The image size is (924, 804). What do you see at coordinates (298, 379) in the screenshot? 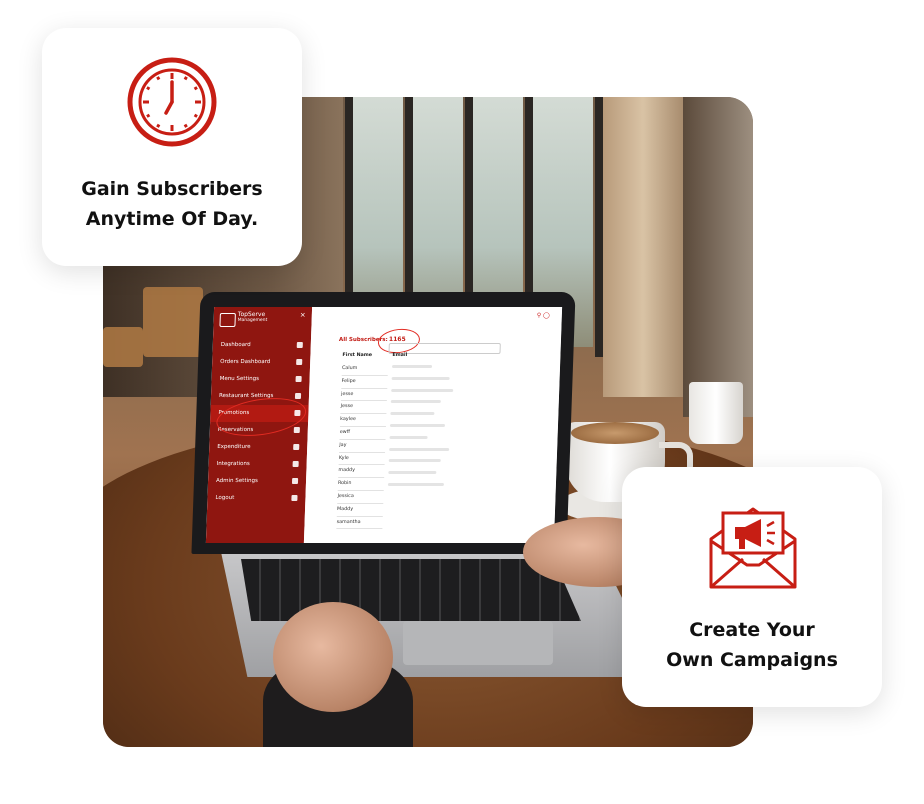
I see `utensils-icon` at bounding box center [298, 379].